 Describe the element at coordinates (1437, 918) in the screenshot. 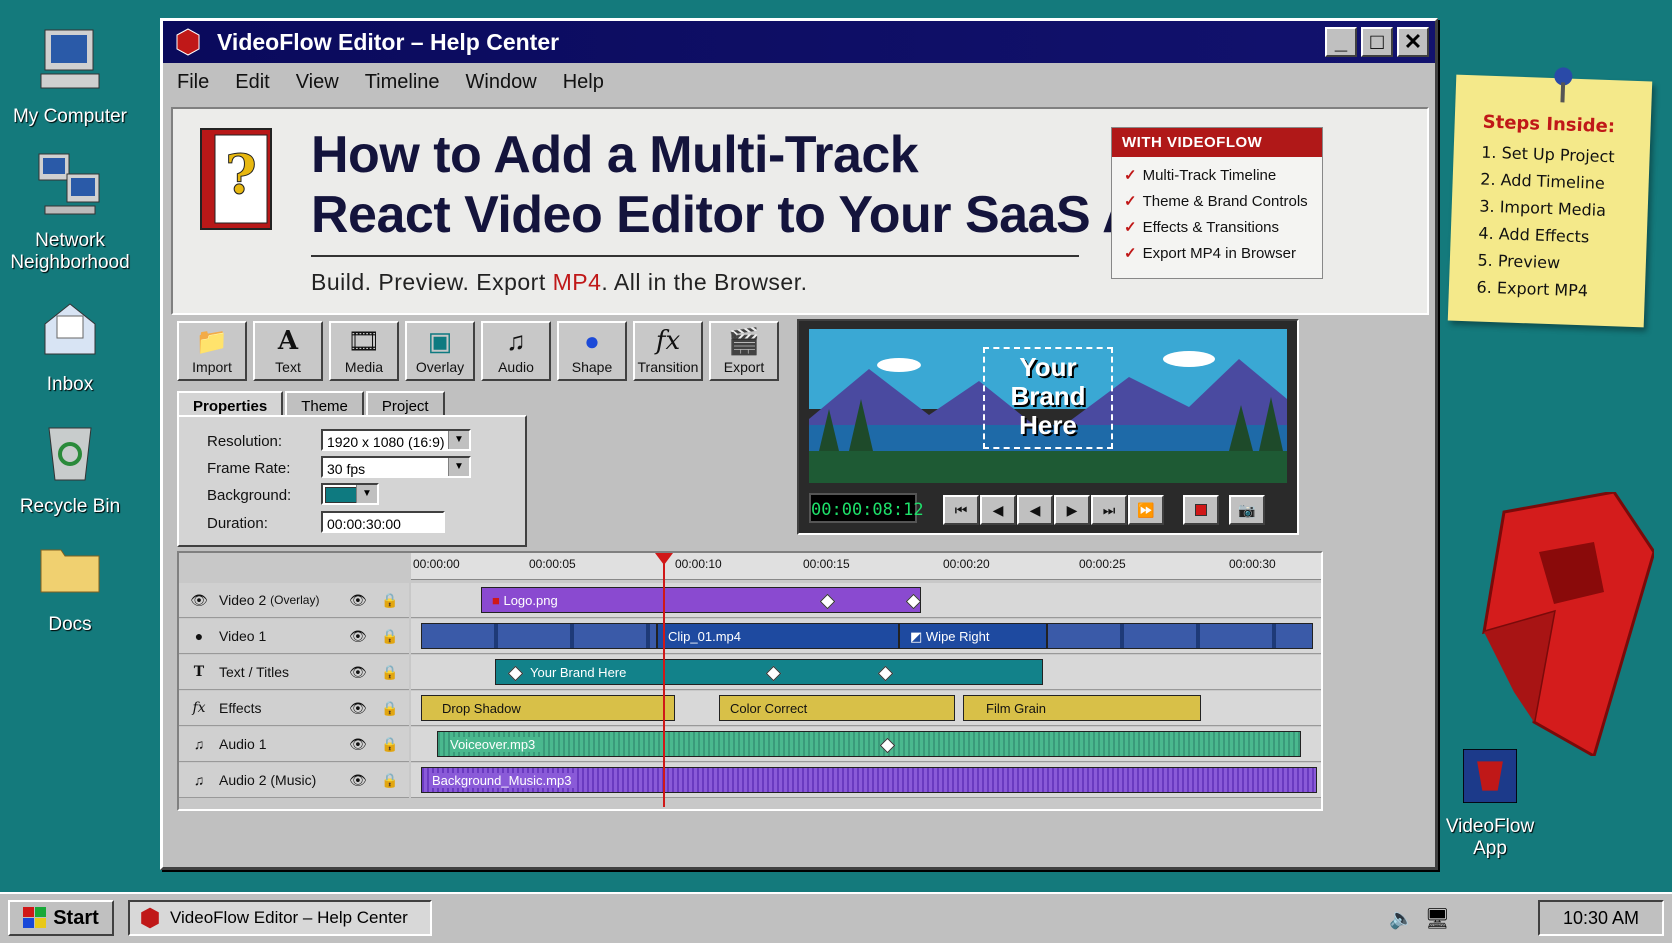

I see `network-tray-icon: 🖥` at that location.